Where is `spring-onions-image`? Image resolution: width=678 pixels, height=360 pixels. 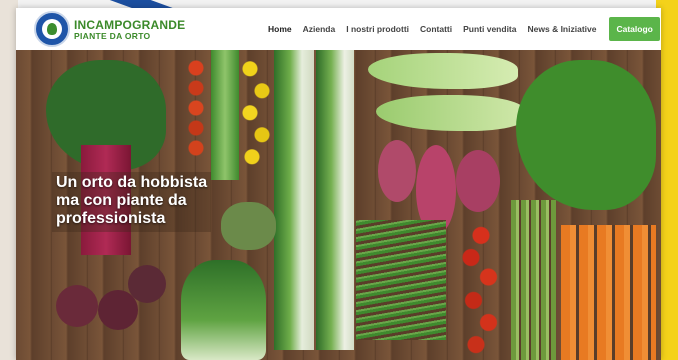 spring-onions-image is located at coordinates (225, 115).